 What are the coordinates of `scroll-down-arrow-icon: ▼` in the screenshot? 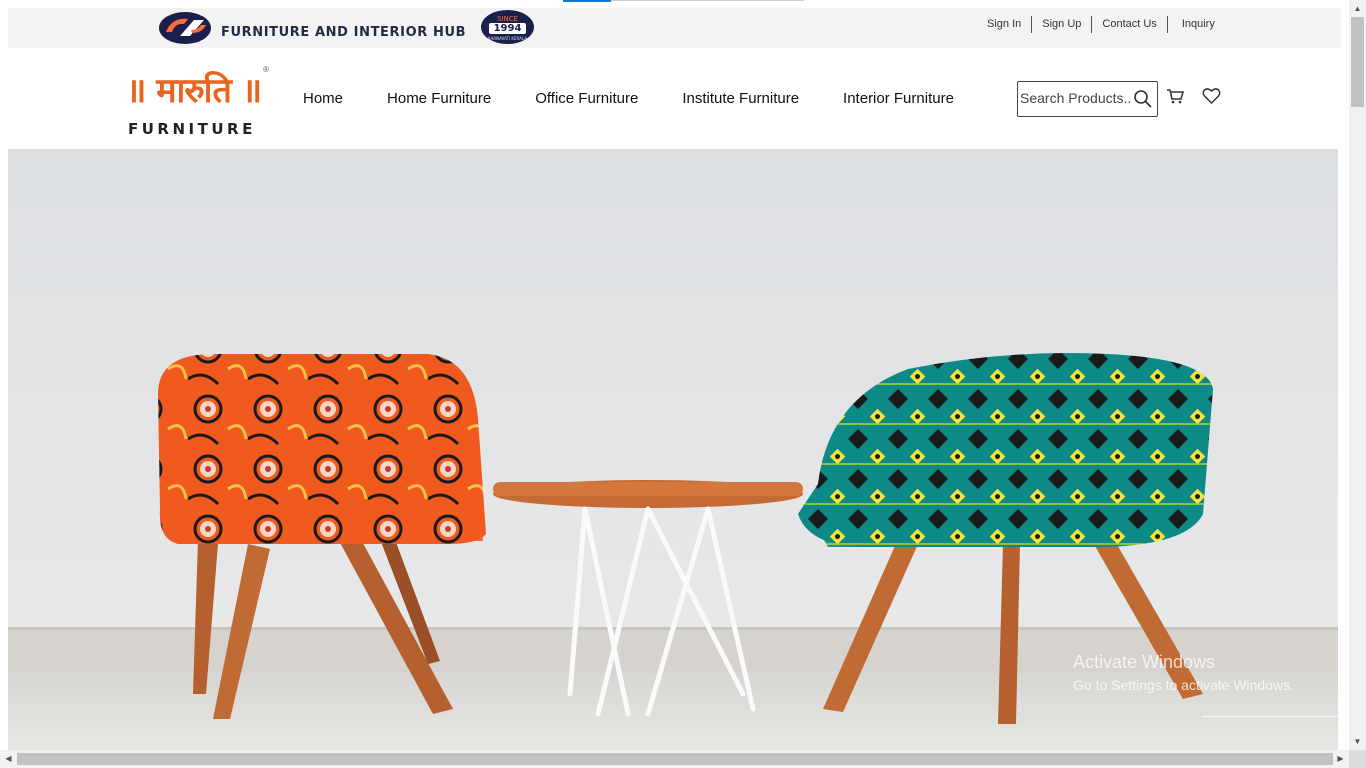 It's located at (1357, 741).